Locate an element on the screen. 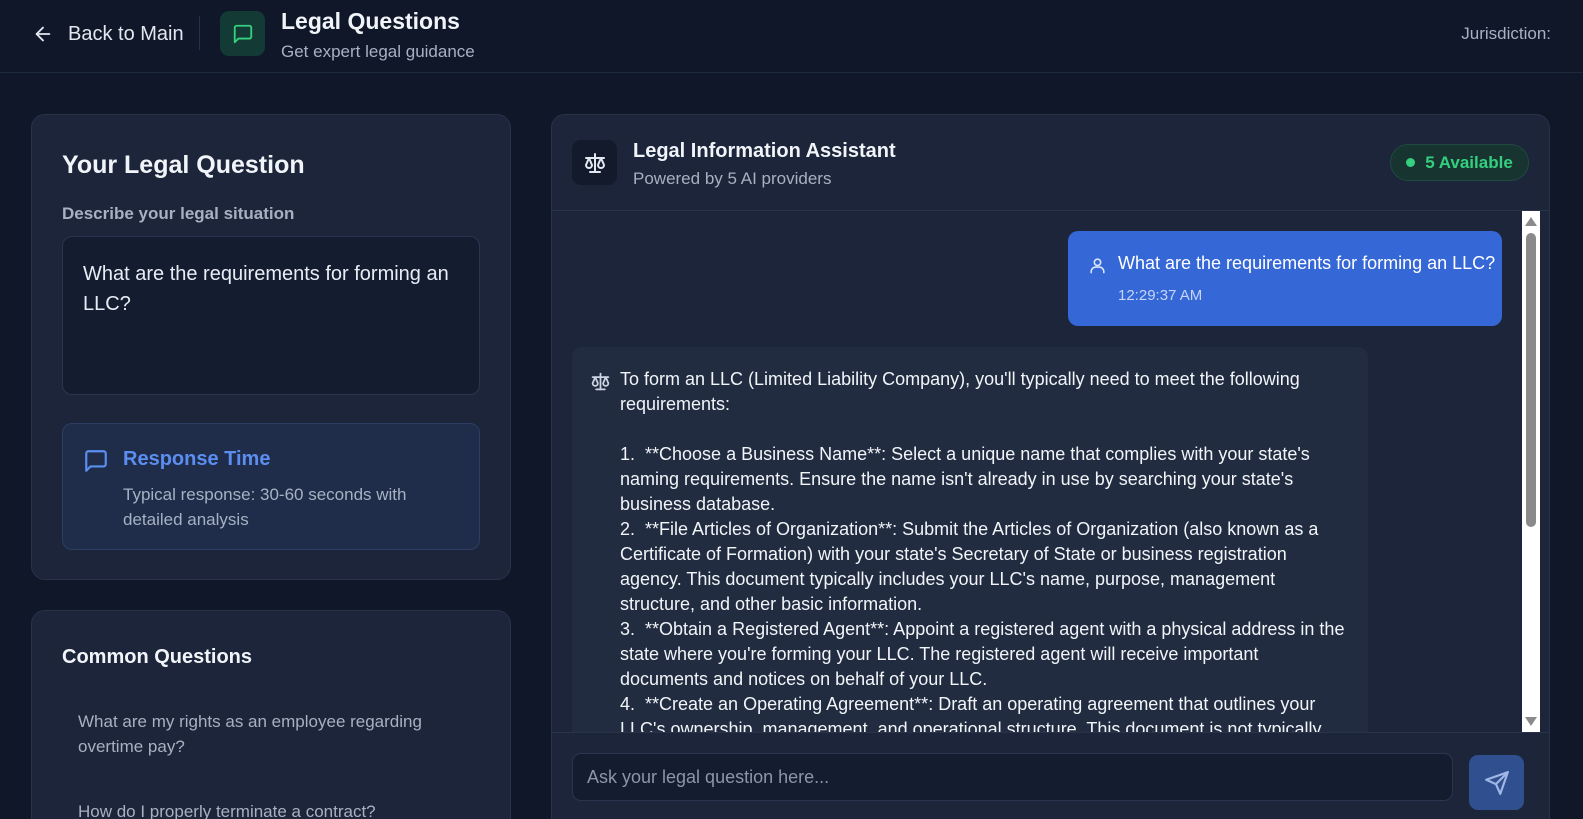  header-divider is located at coordinates (199, 33).